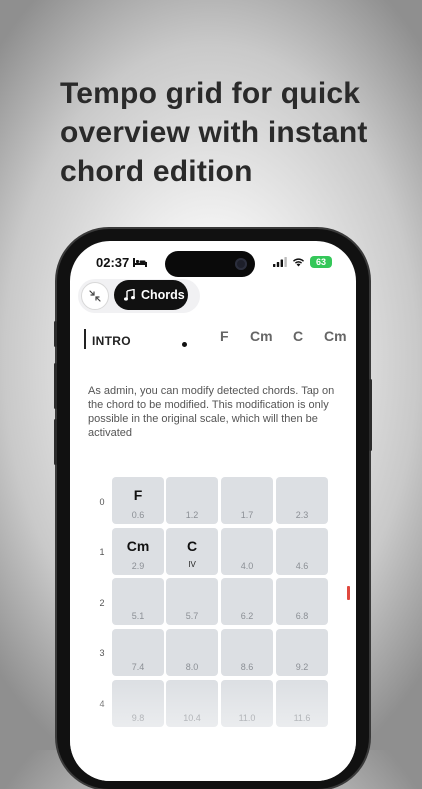 The width and height of the screenshot is (422, 789). What do you see at coordinates (113, 262) in the screenshot?
I see `status-time-text: 02:37` at bounding box center [113, 262].